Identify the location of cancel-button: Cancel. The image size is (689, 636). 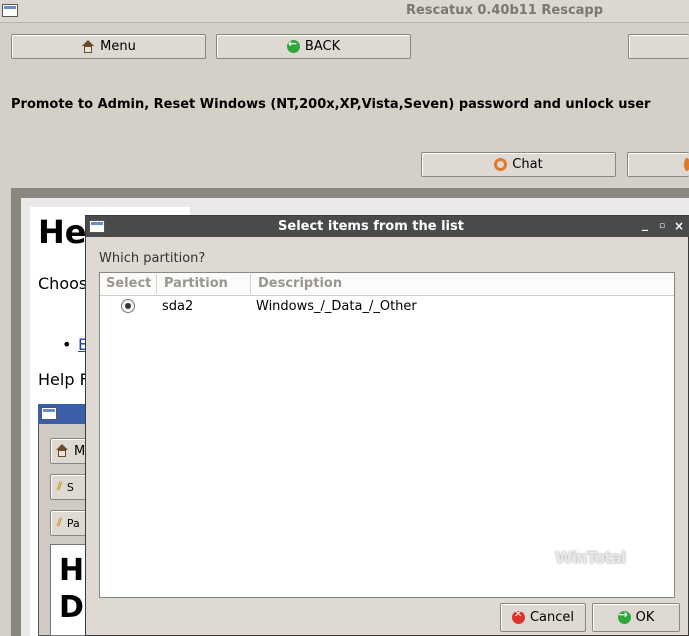
(543, 617).